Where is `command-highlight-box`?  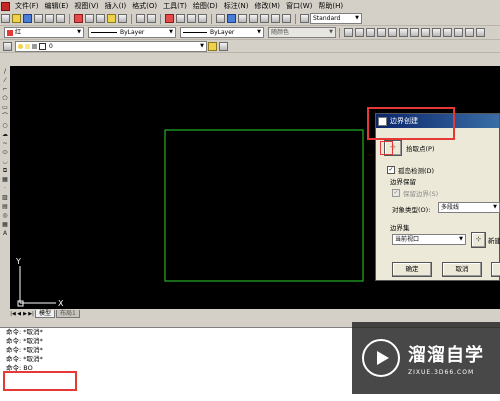 command-highlight-box is located at coordinates (40, 381).